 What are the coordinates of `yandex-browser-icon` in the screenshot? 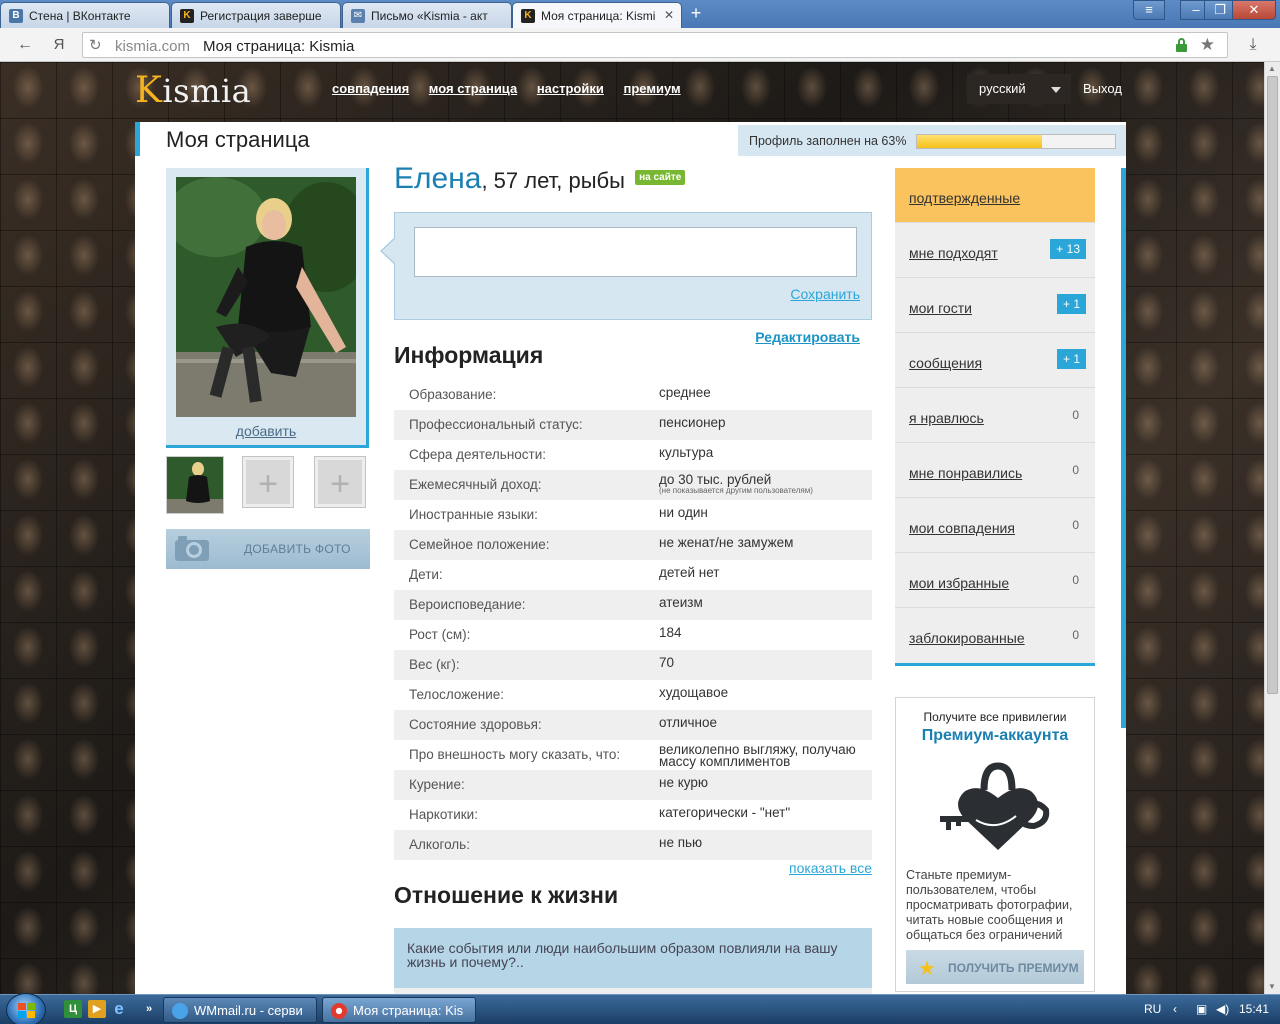 It's located at (339, 1011).